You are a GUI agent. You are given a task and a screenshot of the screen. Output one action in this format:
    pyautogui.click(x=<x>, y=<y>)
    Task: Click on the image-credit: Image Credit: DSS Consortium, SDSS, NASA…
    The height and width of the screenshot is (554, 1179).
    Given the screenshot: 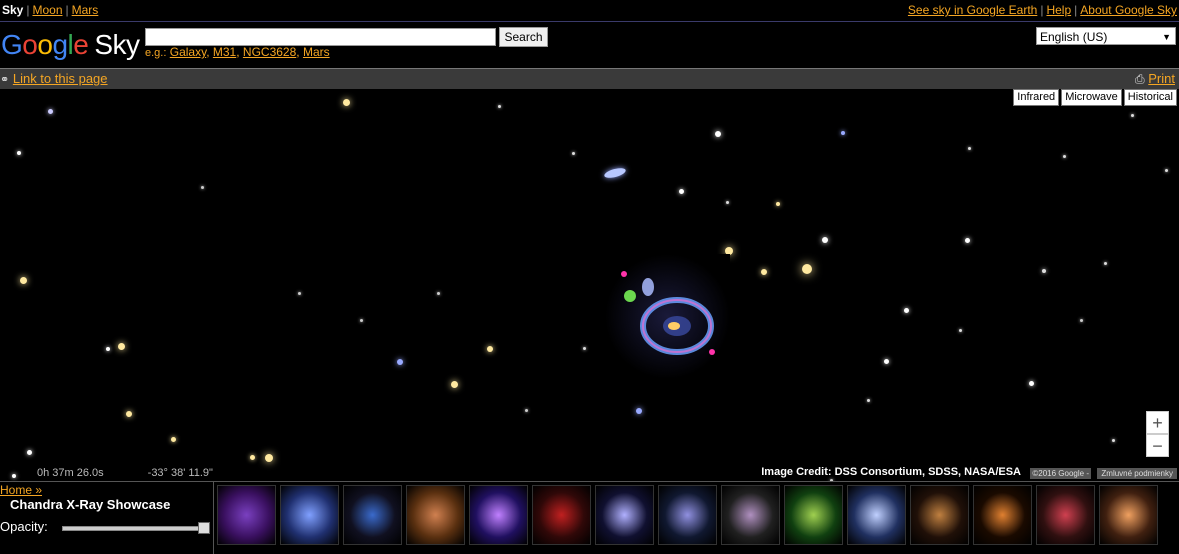 What is the action you would take?
    pyautogui.click(x=891, y=472)
    